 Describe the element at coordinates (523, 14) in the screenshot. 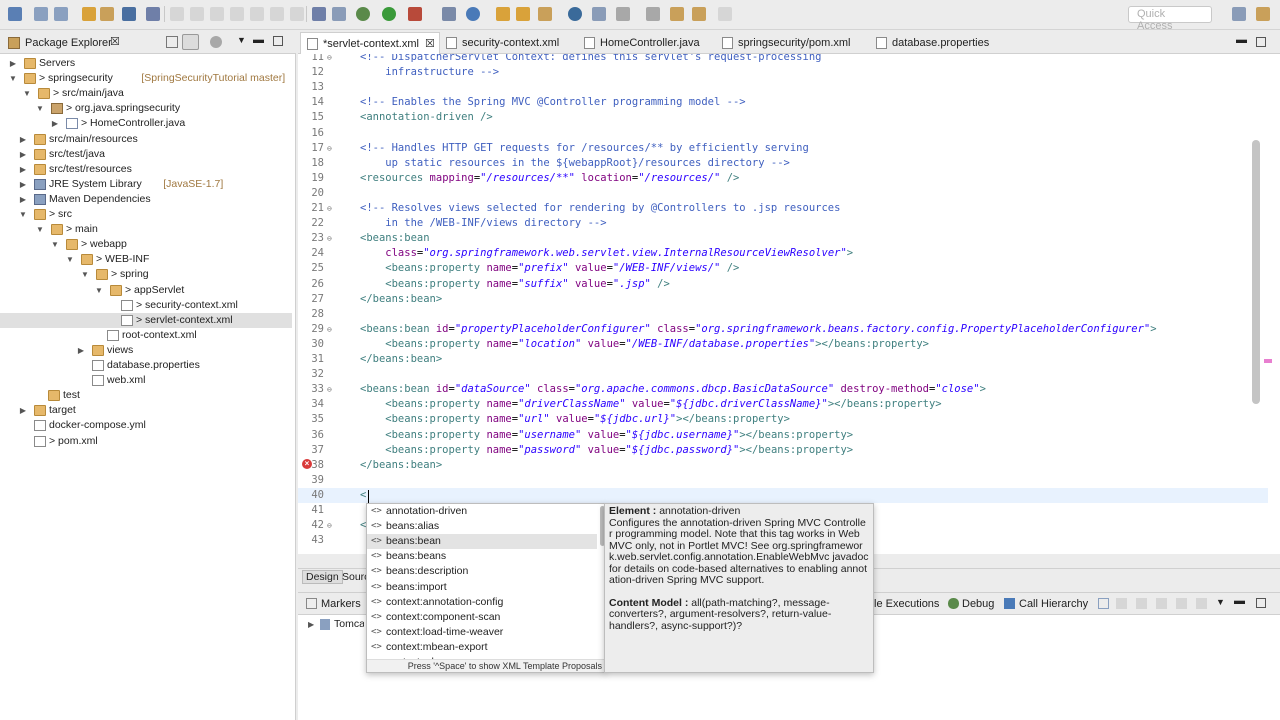

I see `open-project-icon` at that location.